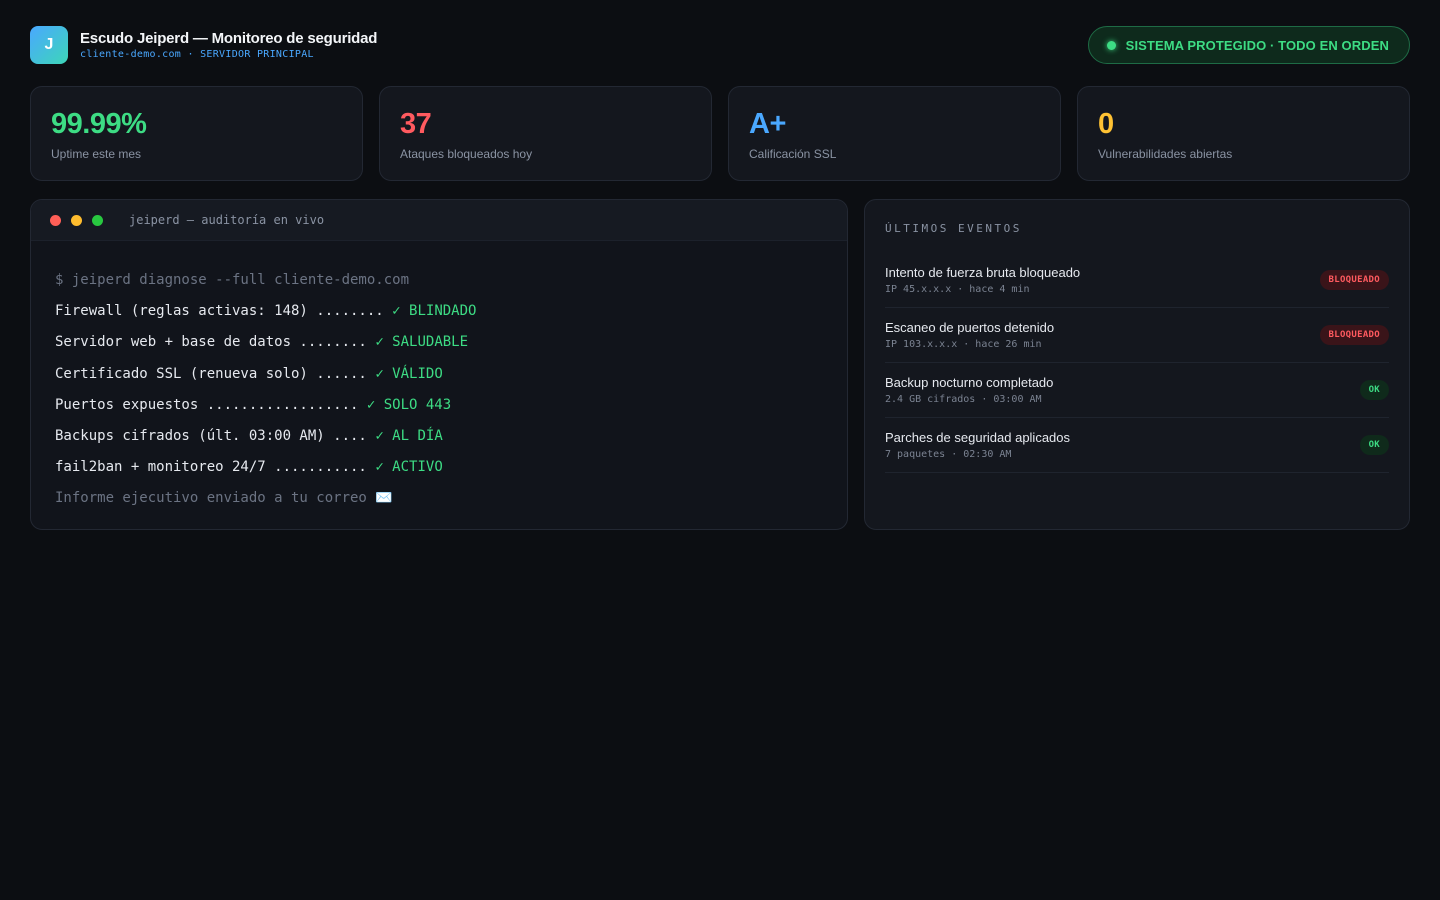 The height and width of the screenshot is (900, 1440). I want to click on stat-value: A+, so click(767, 124).